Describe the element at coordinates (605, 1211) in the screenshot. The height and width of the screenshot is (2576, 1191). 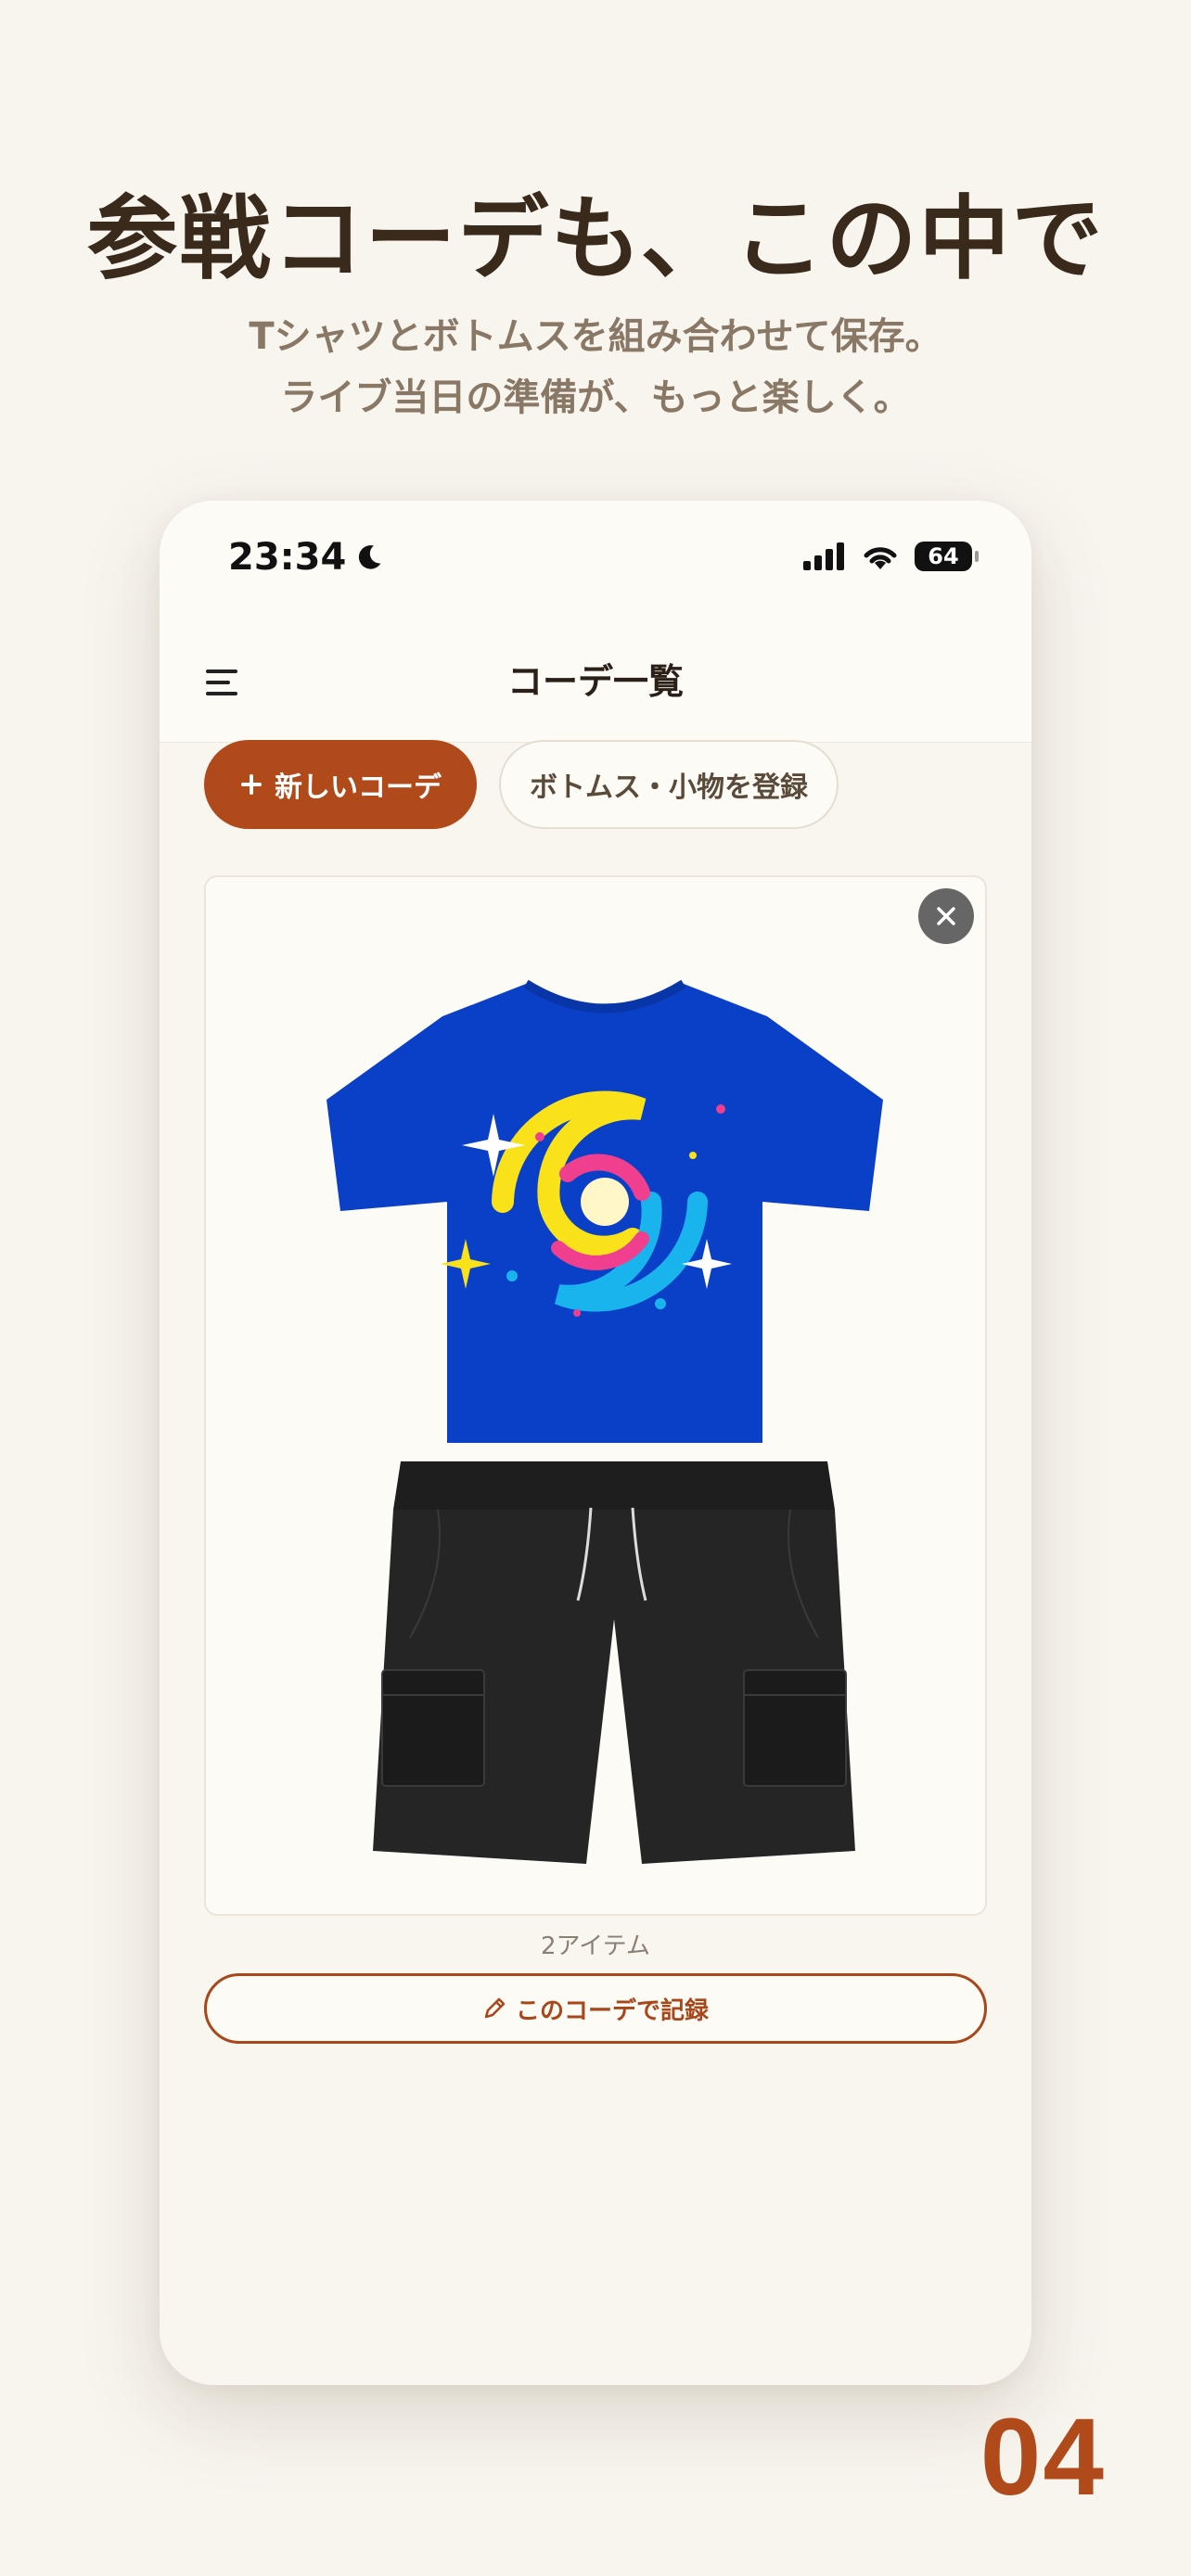
I see `tshirt-image` at that location.